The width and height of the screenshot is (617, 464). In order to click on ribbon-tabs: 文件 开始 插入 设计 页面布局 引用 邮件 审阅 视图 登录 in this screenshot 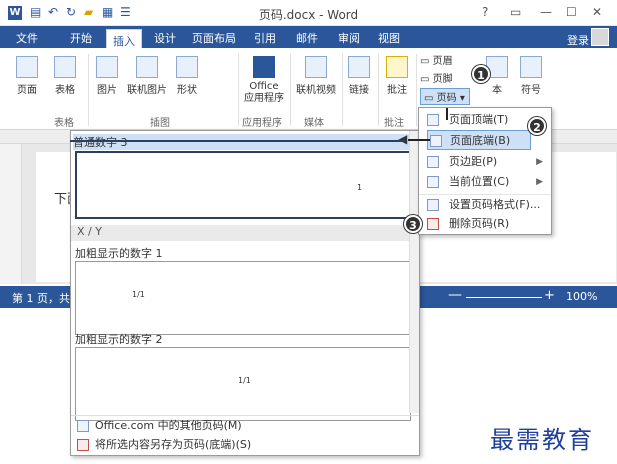, I will do `click(308, 39)`.